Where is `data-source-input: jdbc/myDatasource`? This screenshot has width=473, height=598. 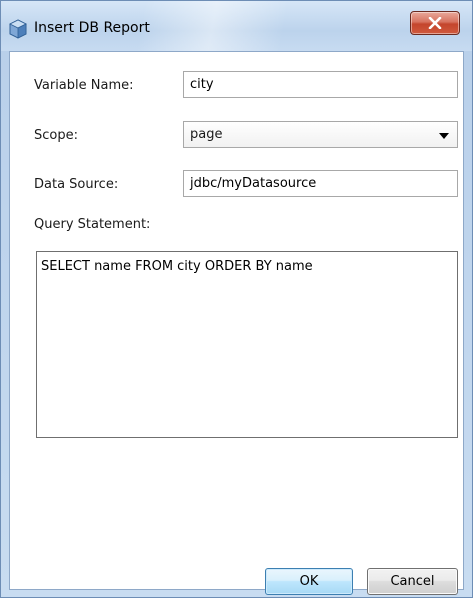
data-source-input: jdbc/myDatasource is located at coordinates (320, 183).